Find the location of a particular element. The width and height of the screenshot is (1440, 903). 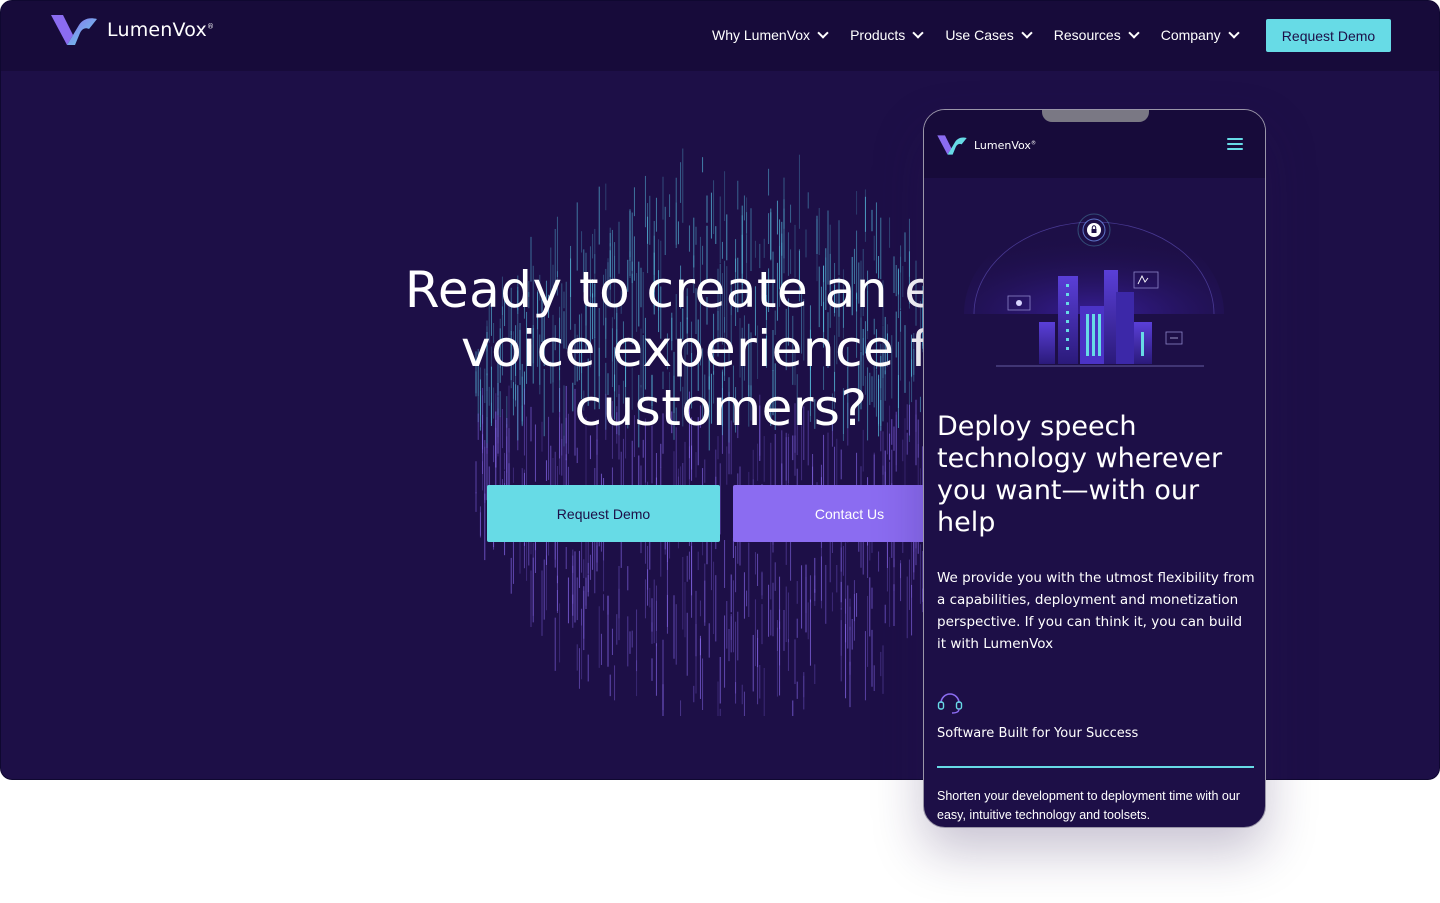

request-demo-button: Request Demo is located at coordinates (603, 513).